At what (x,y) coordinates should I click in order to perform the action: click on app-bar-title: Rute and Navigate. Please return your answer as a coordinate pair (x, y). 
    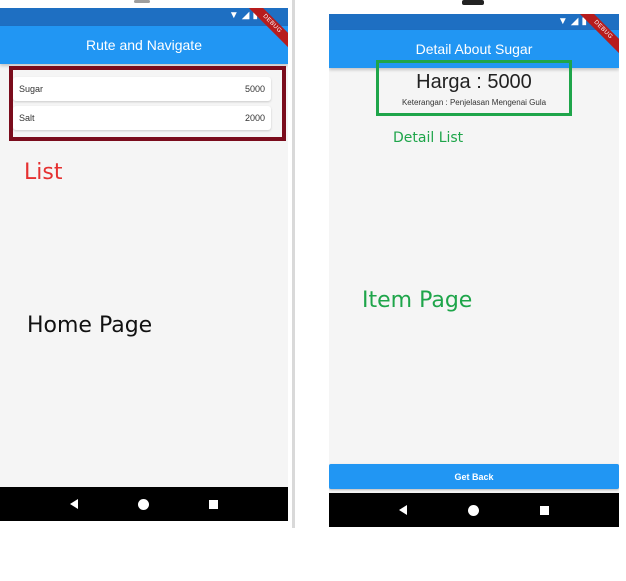
    Looking at the image, I should click on (144, 45).